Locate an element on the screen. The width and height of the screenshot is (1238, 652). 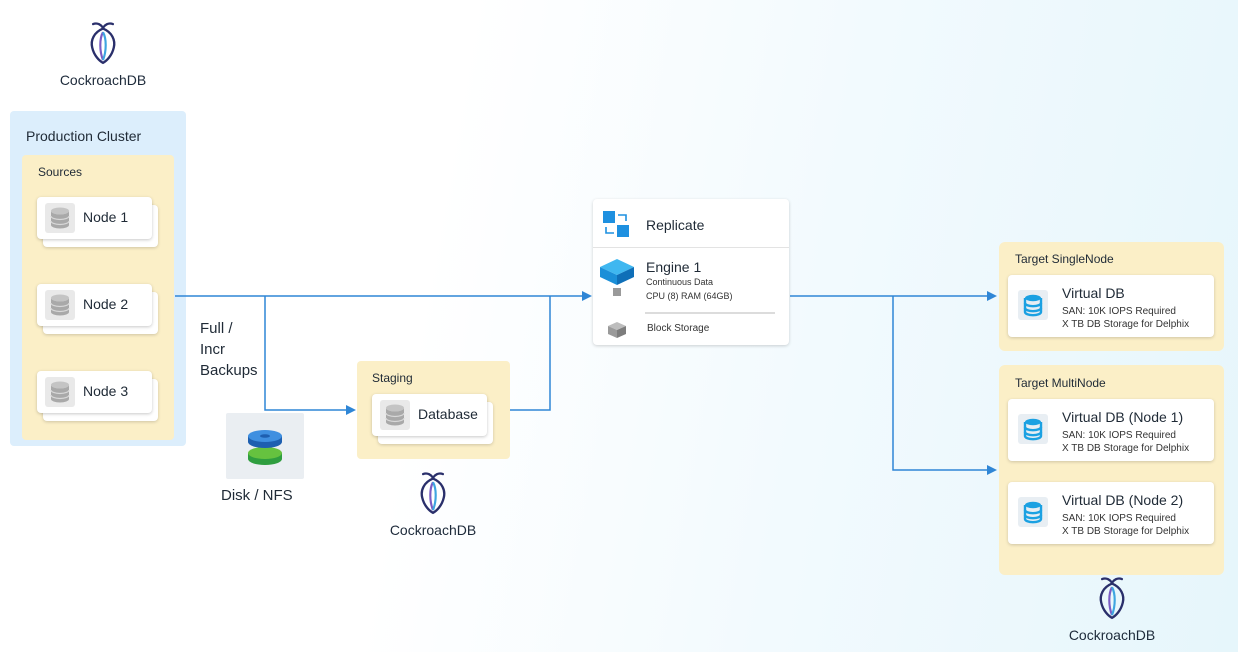
source-node-3: Node 3 is located at coordinates (97, 396).